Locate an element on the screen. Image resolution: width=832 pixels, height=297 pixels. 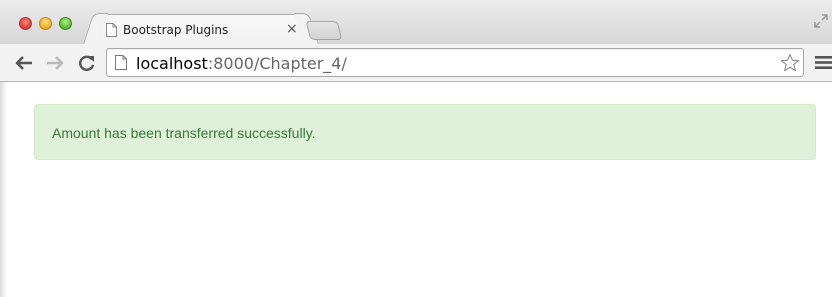
url-text: localhost:8000/Chapter_4/ is located at coordinates (241, 63).